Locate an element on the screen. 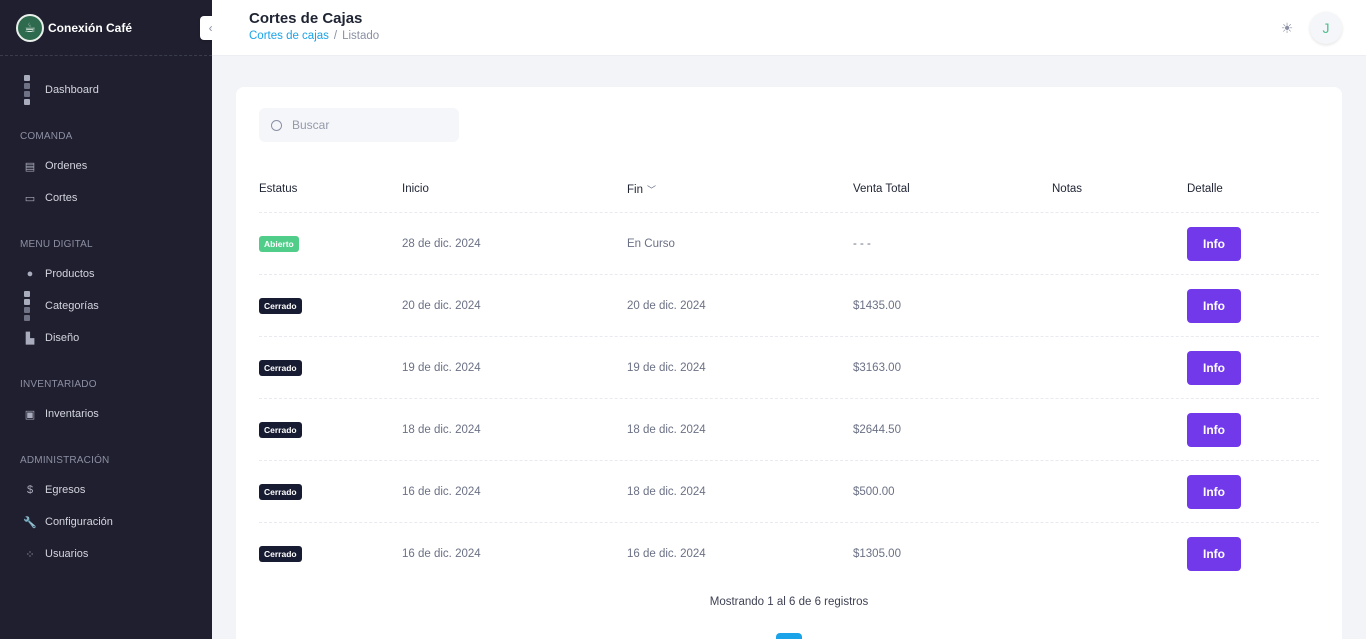  dollar-icon: $ is located at coordinates (30, 490).